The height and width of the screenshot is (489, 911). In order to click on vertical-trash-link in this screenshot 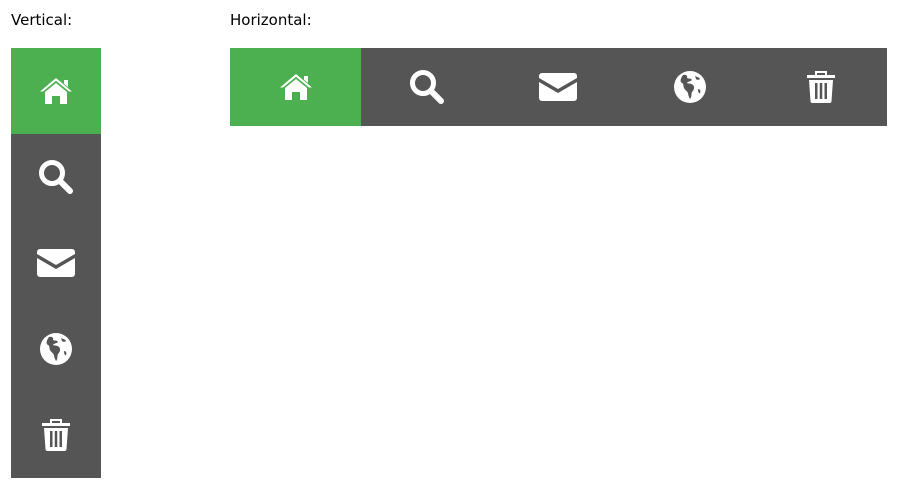, I will do `click(56, 435)`.